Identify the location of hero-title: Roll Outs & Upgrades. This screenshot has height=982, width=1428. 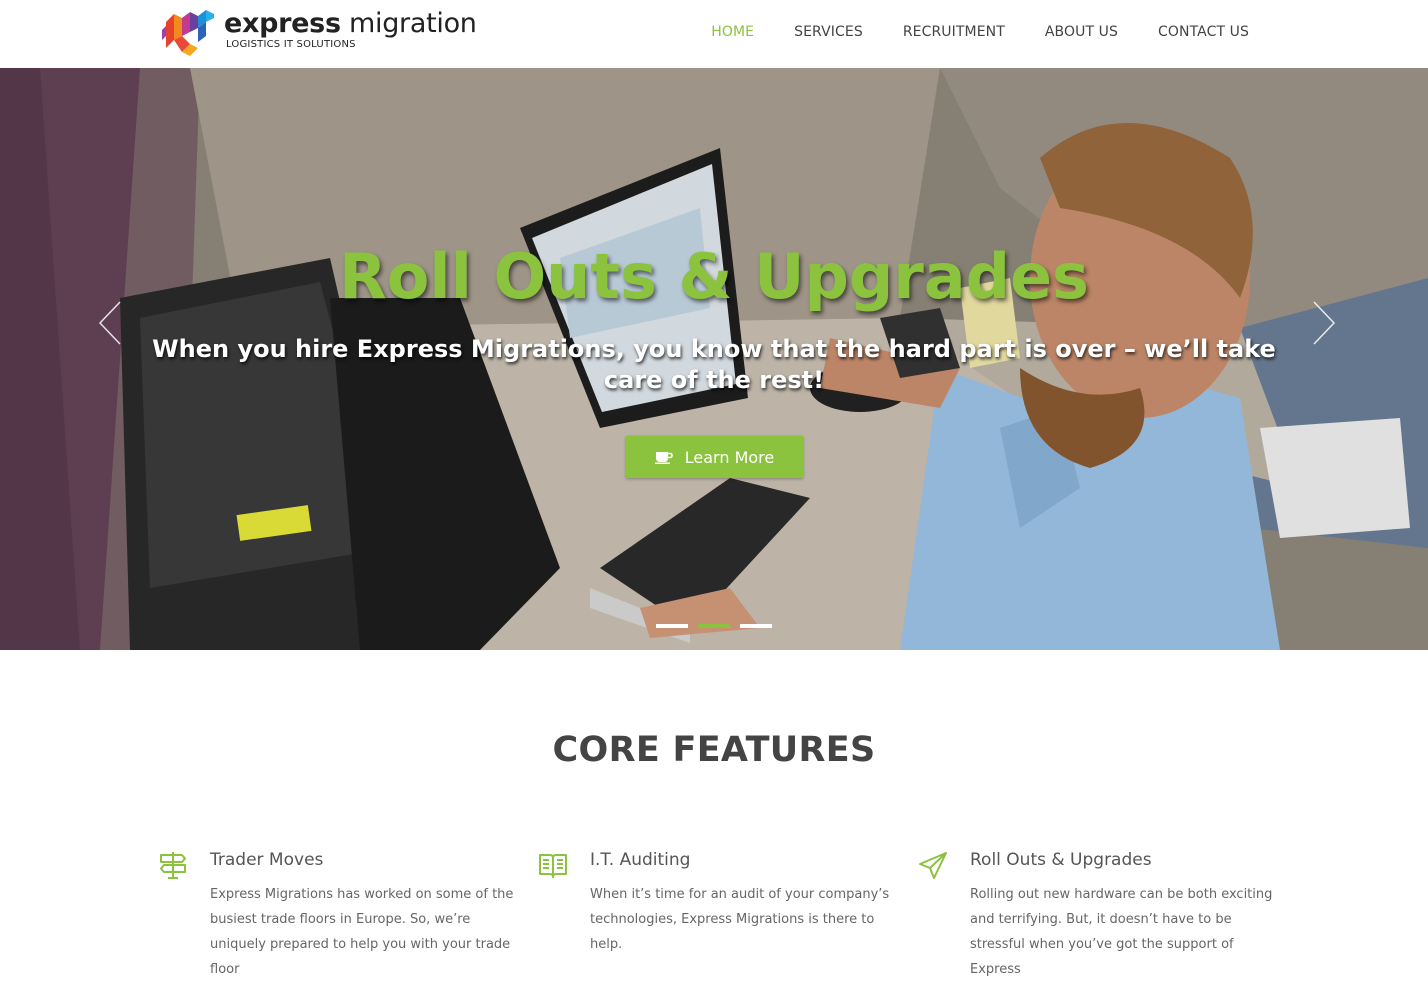
(714, 276).